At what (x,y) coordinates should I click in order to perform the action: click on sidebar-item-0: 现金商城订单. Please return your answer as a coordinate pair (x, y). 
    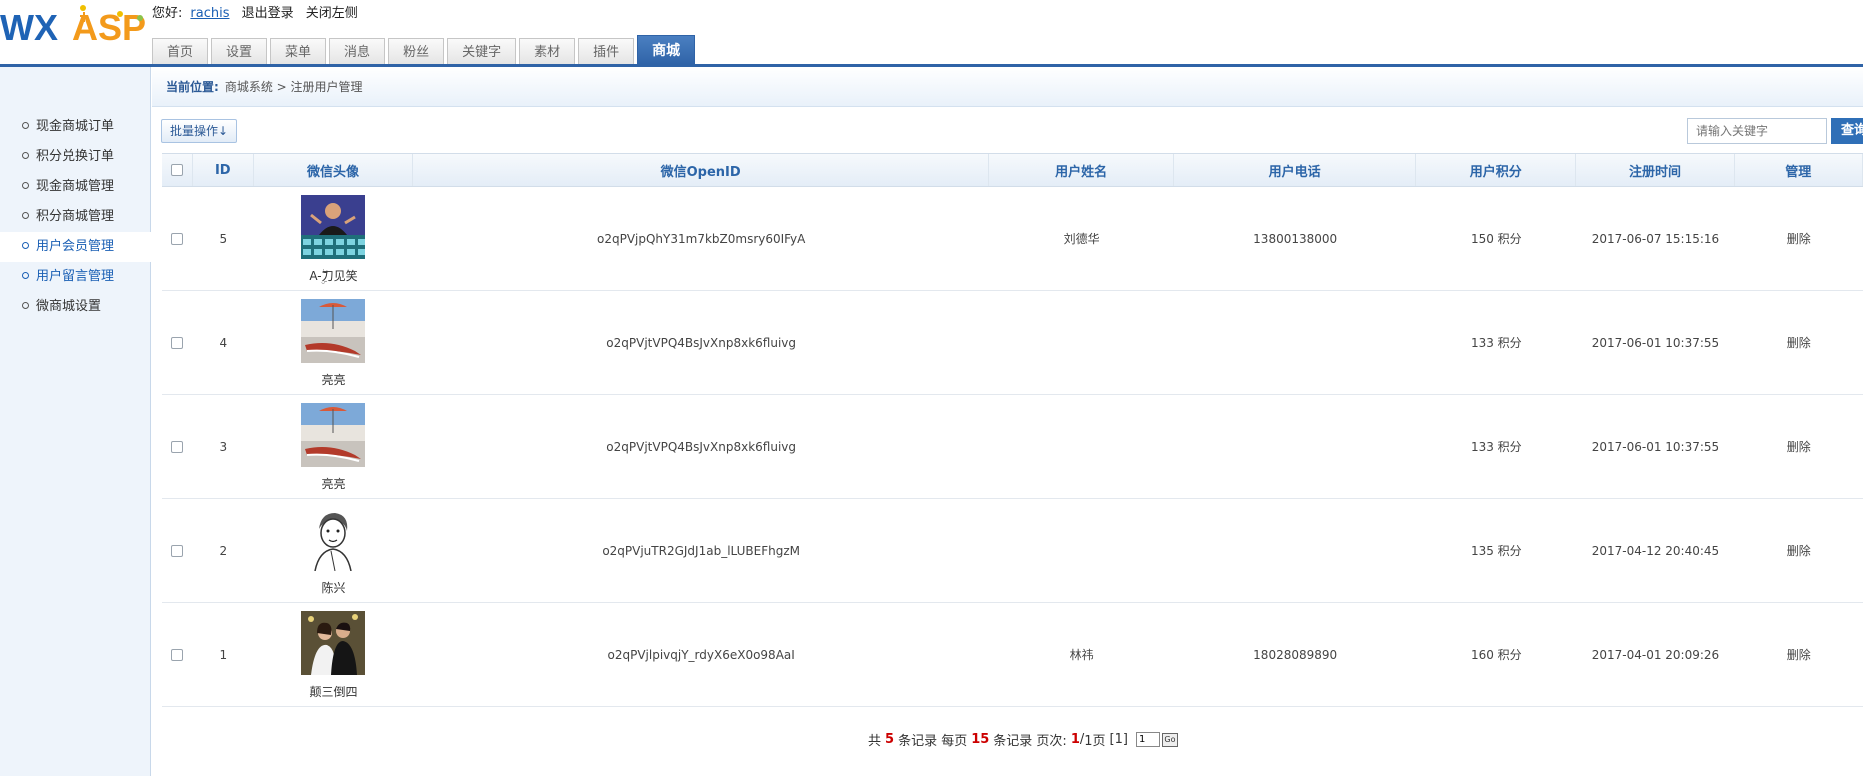
    Looking at the image, I should click on (75, 127).